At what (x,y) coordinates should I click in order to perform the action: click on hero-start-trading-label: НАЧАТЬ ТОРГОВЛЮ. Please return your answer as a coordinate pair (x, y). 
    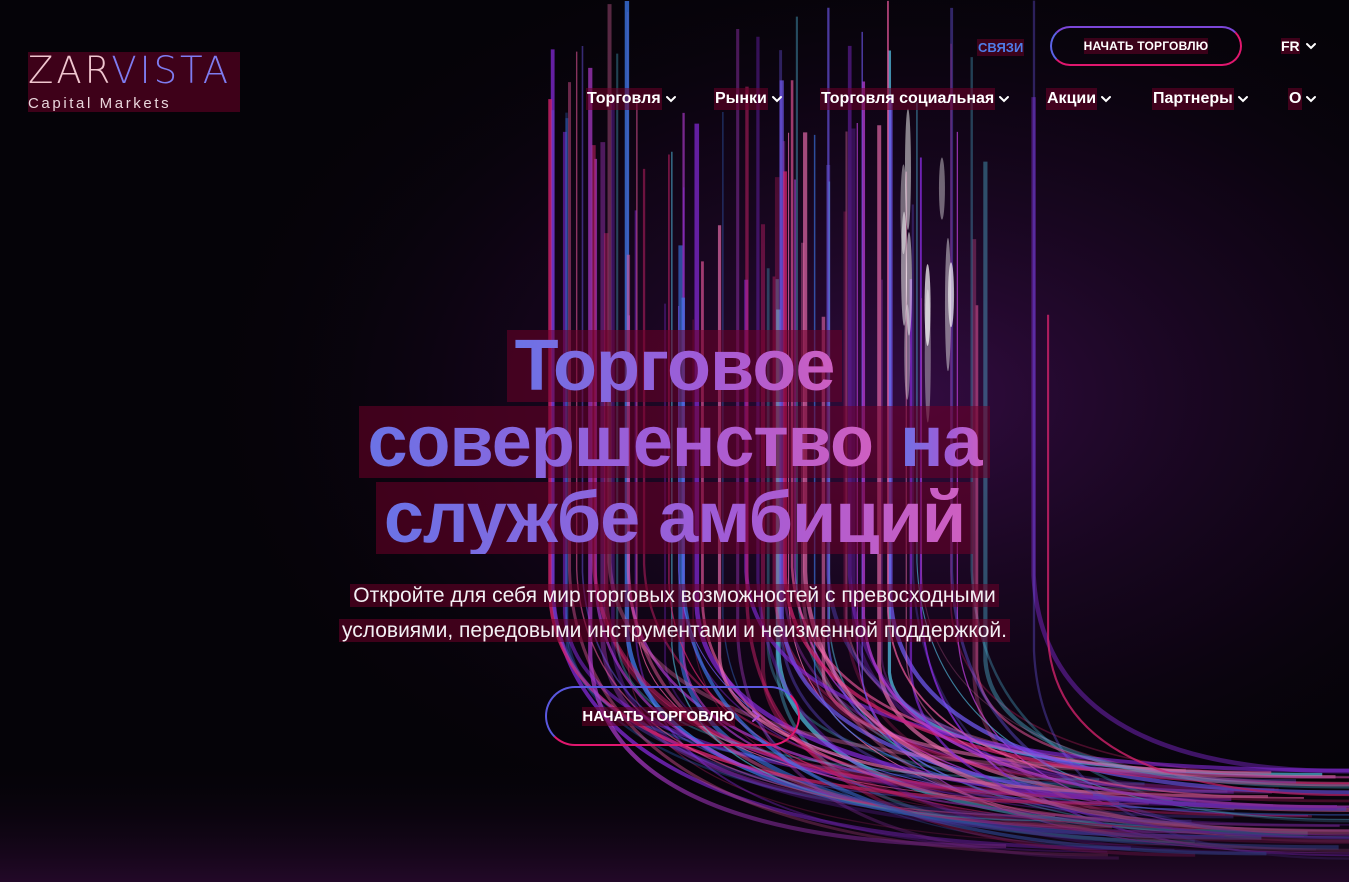
    Looking at the image, I should click on (658, 716).